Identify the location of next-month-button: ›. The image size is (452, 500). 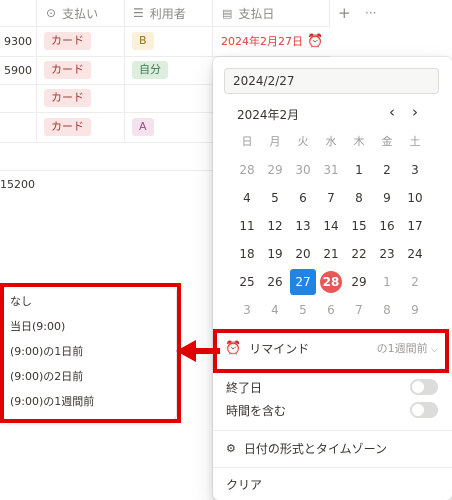
(415, 112).